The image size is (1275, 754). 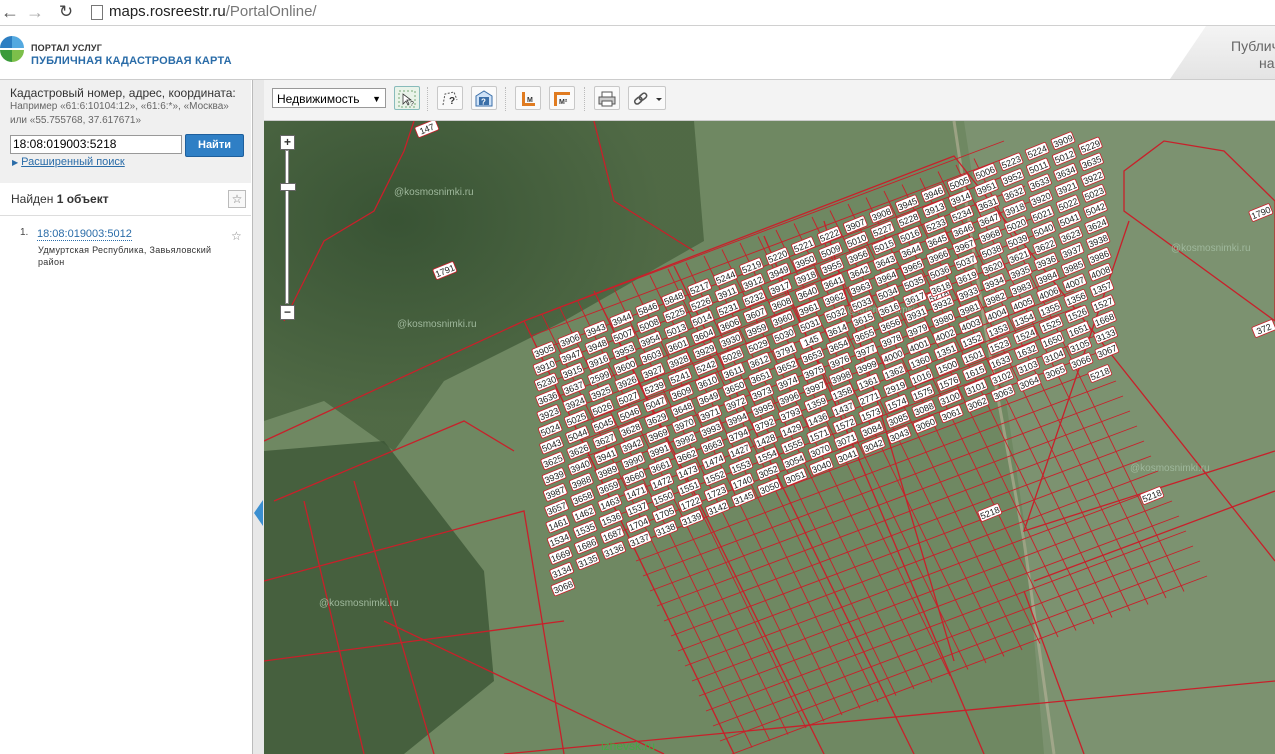 What do you see at coordinates (84, 234) in the screenshot?
I see `result-cadastral-link: 18:08:019003:5012` at bounding box center [84, 234].